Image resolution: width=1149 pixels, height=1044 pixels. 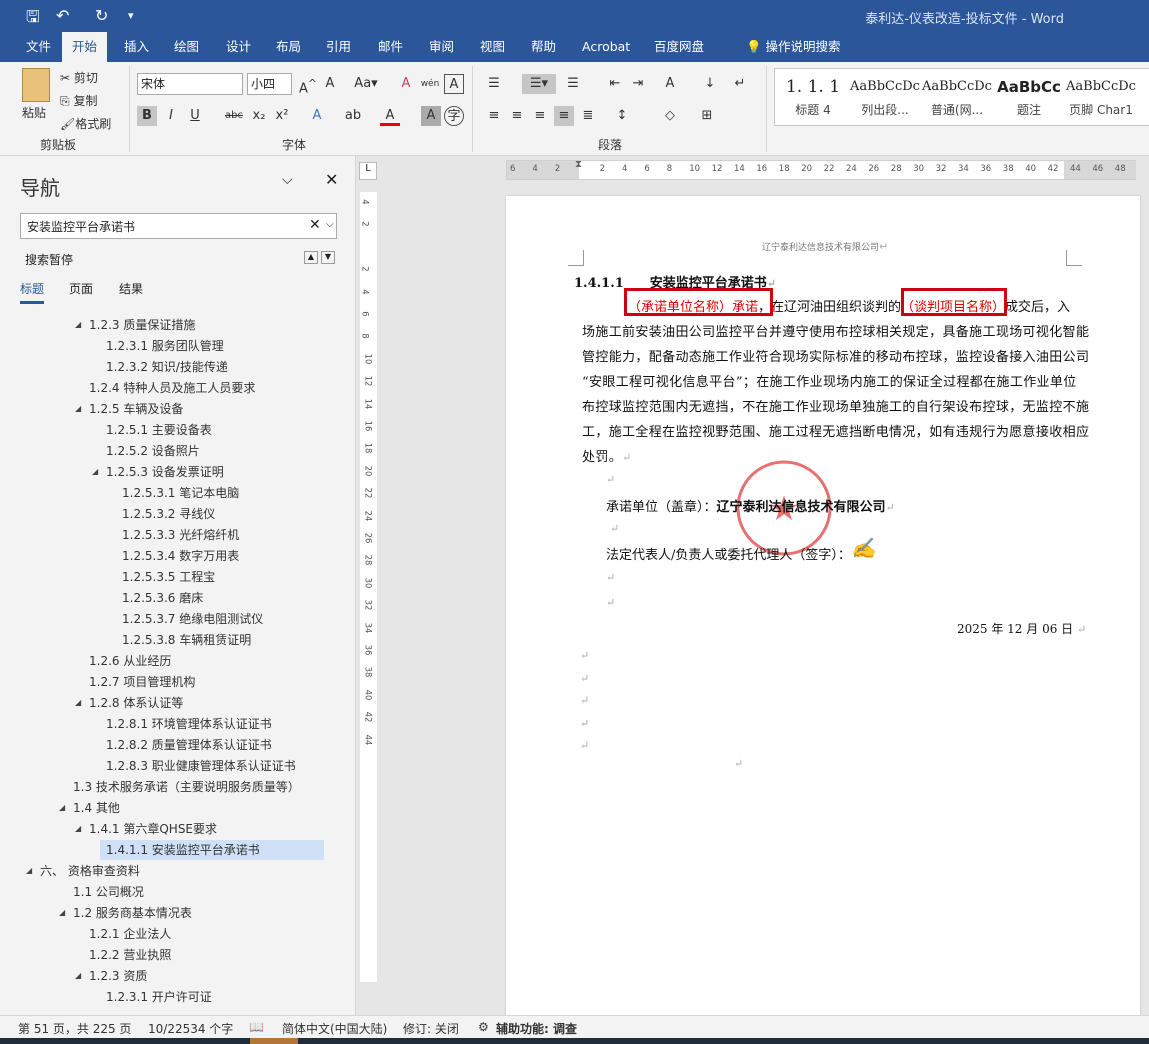 I want to click on superscript-icon: x², so click(x=282, y=116).